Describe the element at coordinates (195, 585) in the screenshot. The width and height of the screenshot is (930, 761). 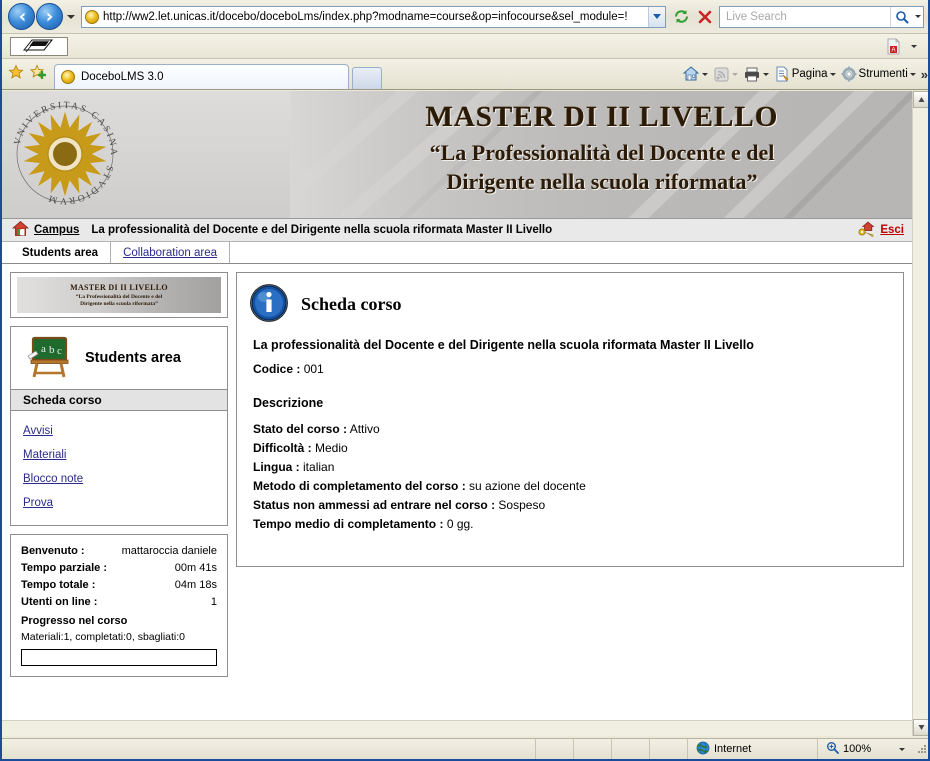
I see `total-time-value: 04m 18s` at that location.